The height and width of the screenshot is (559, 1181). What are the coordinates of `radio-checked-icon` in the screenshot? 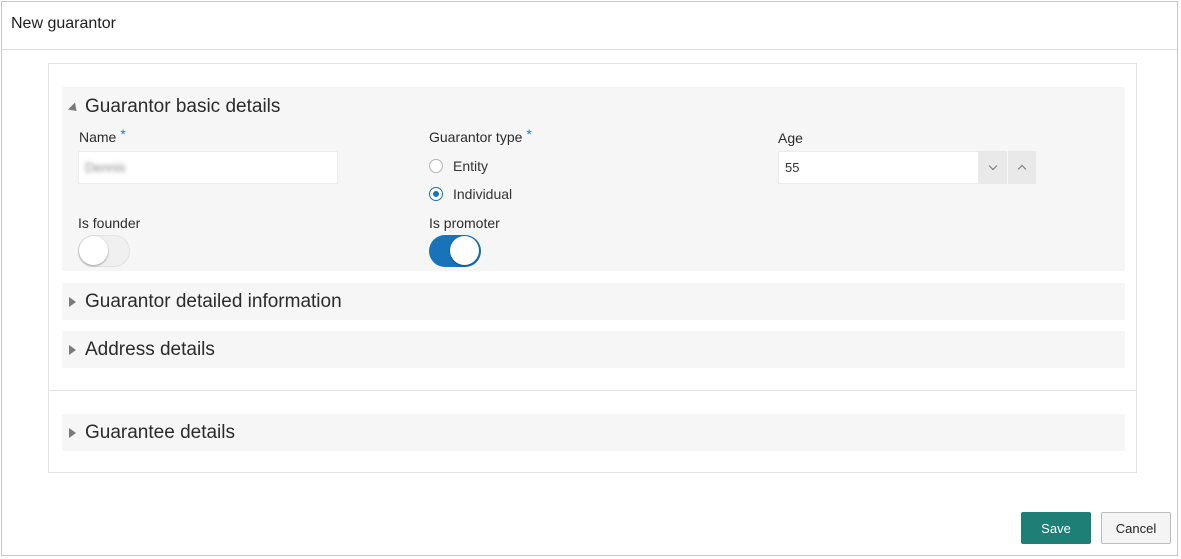 It's located at (436, 194).